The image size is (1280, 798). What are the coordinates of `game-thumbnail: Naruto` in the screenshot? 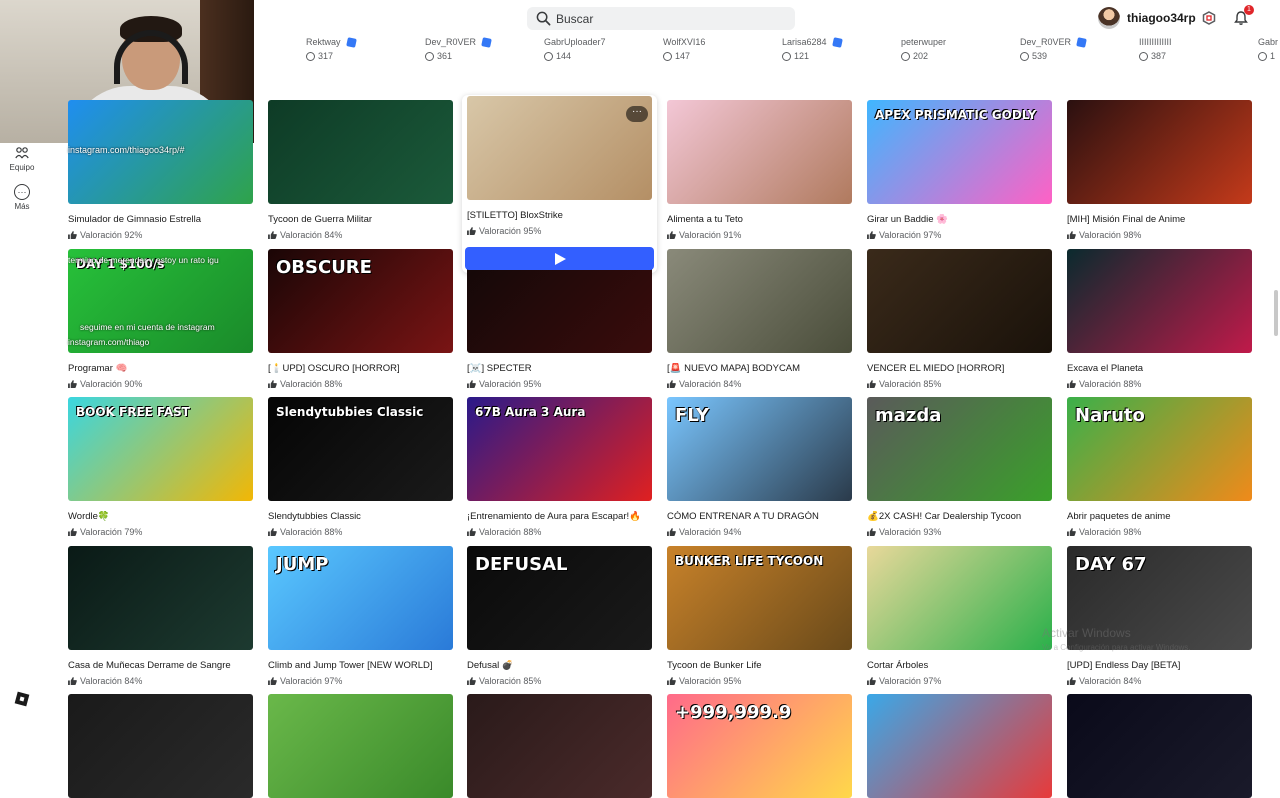 It's located at (1159, 449).